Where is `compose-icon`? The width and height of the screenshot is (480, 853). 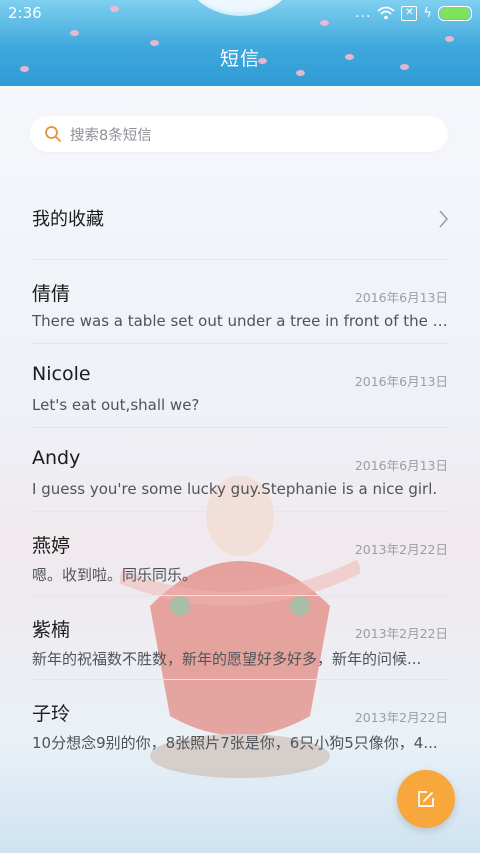
compose-icon is located at coordinates (426, 799).